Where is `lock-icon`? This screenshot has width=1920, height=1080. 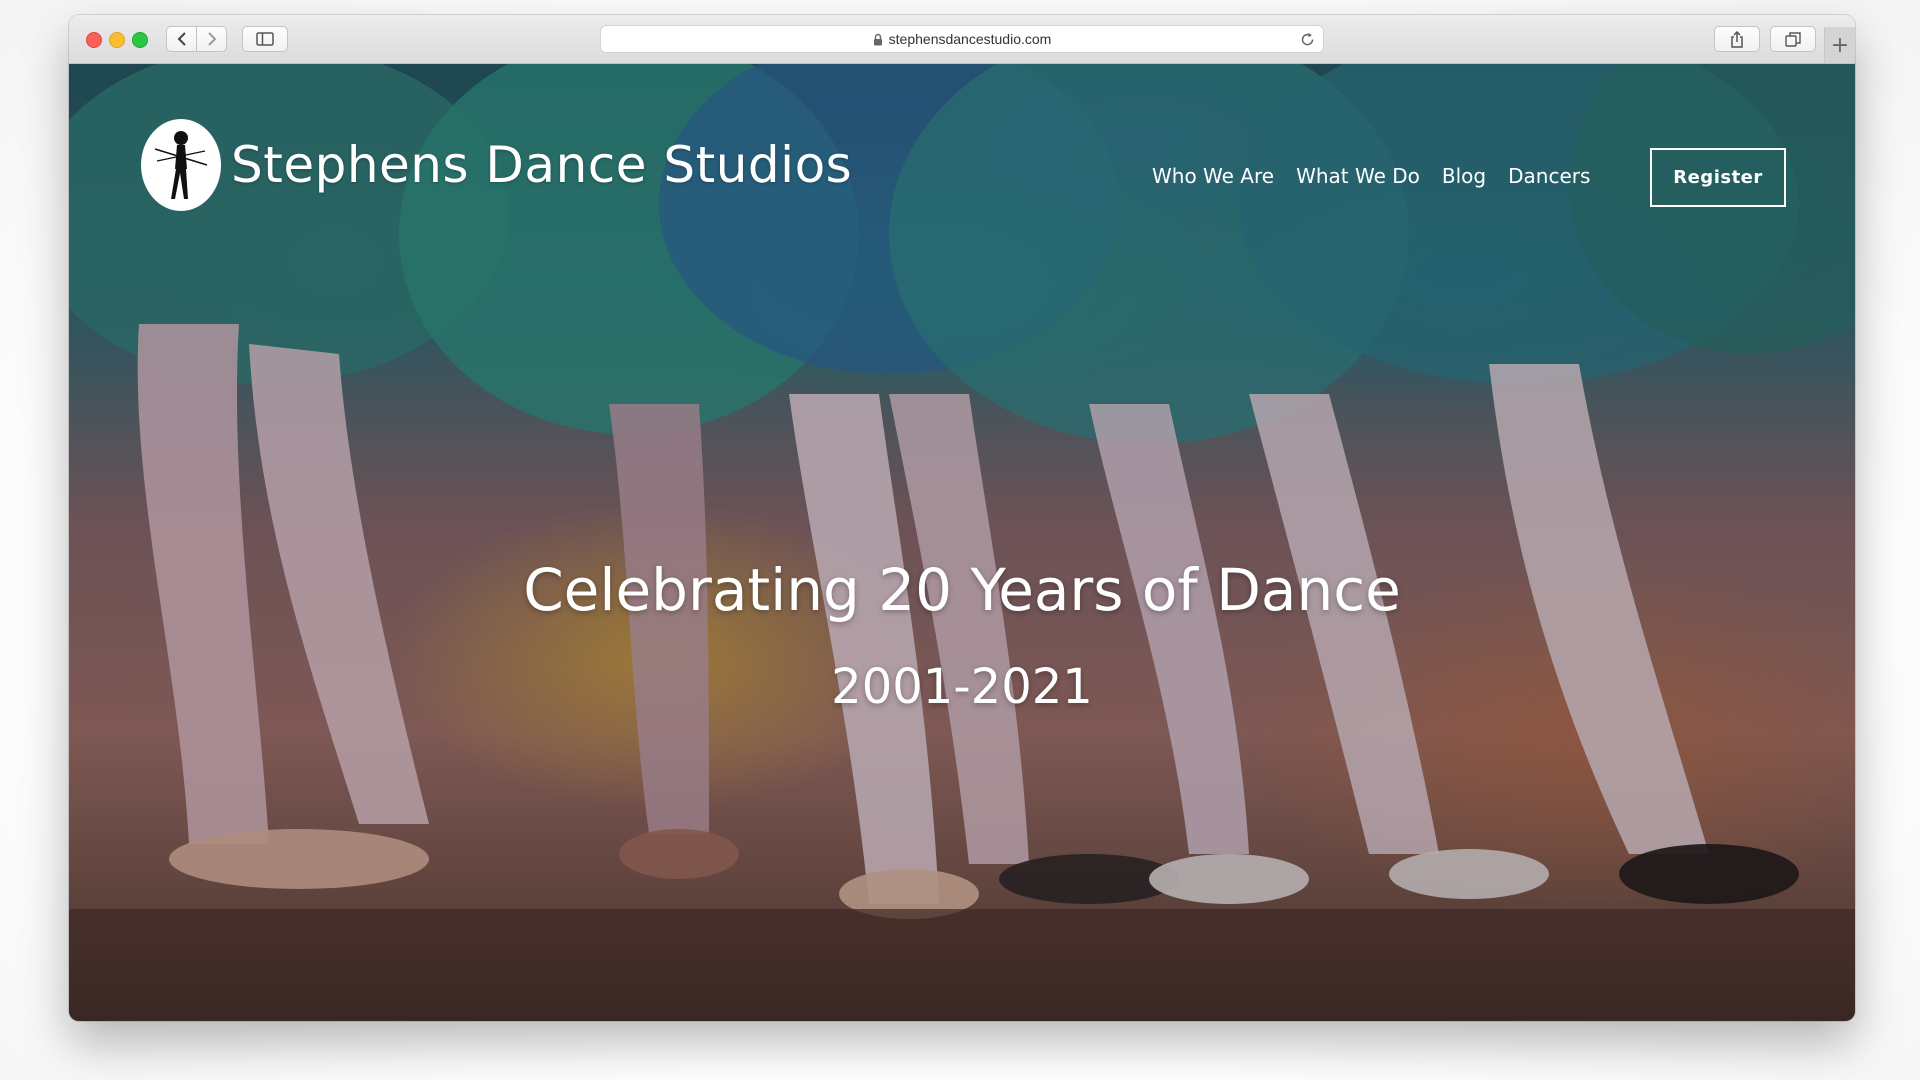
lock-icon is located at coordinates (878, 39).